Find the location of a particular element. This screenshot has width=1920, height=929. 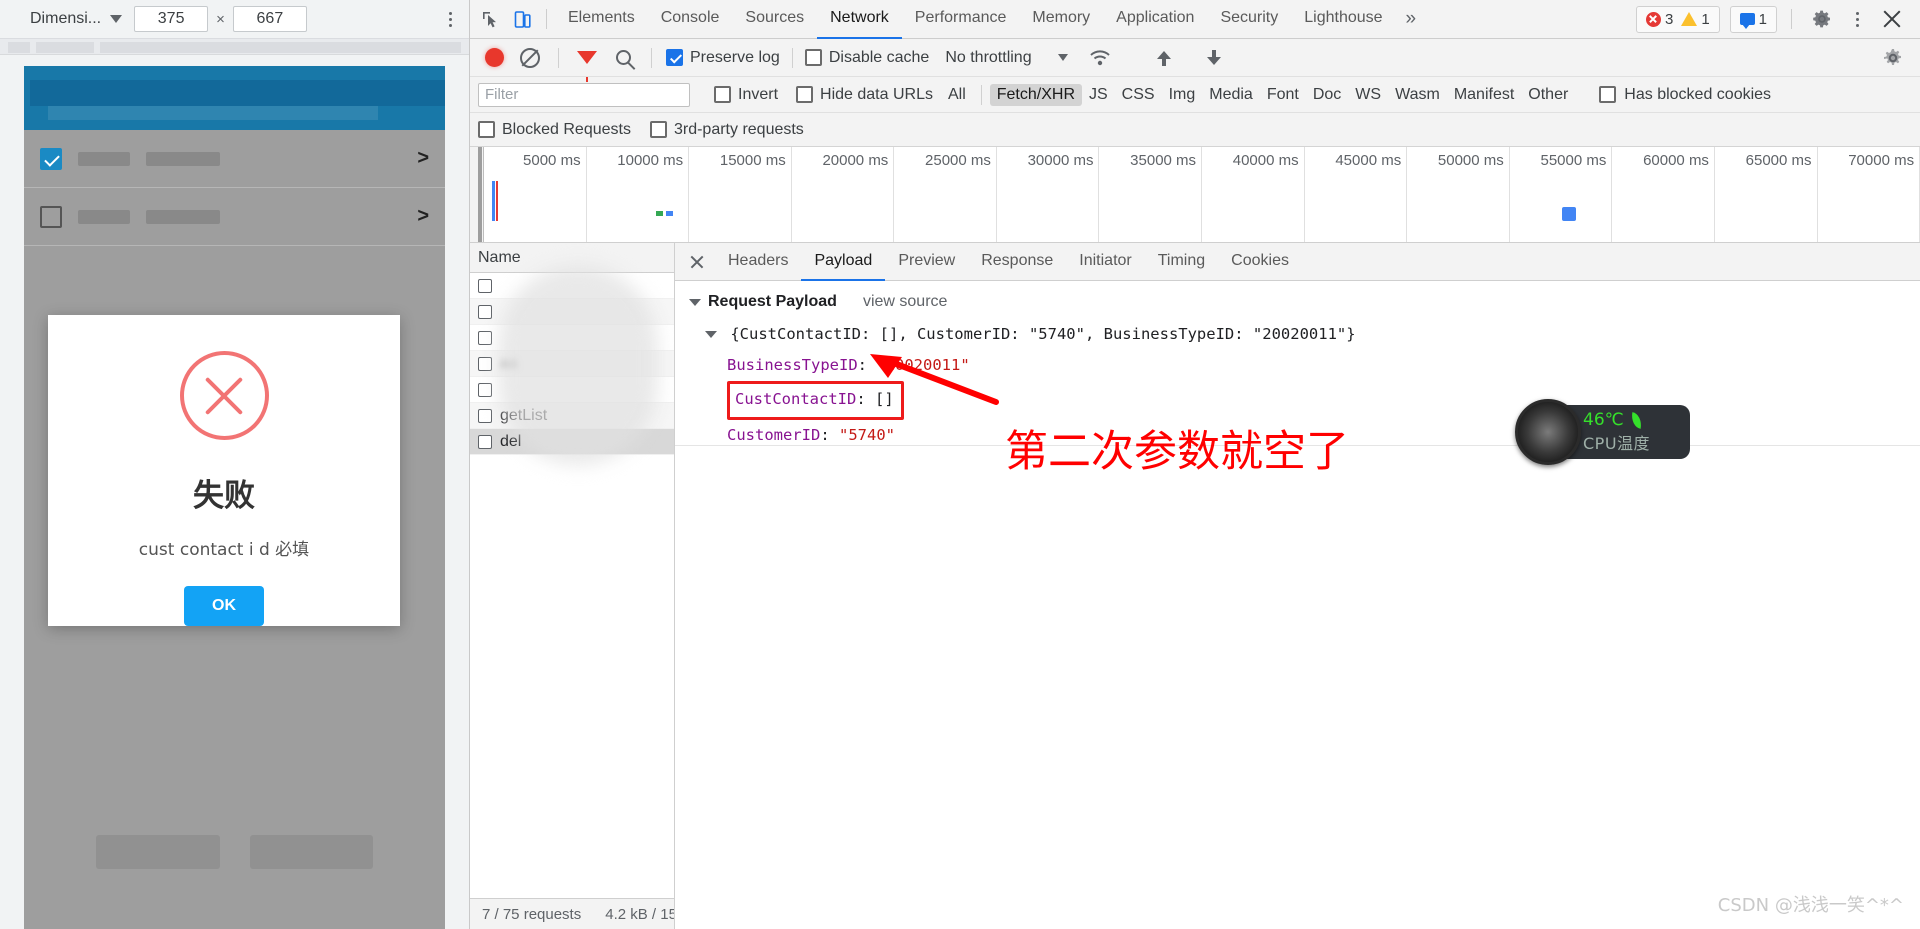

filter-funnel-icon is located at coordinates (587, 58).